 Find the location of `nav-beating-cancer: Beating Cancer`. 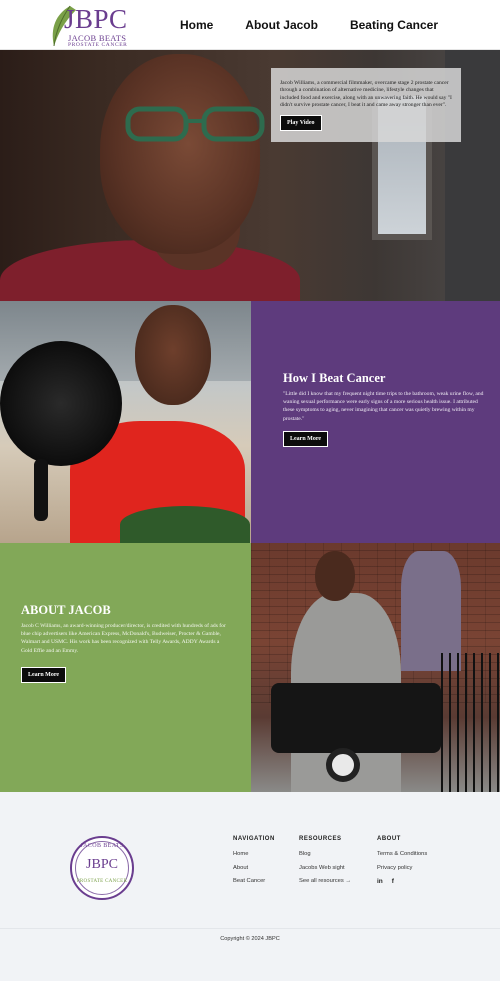

nav-beating-cancer: Beating Cancer is located at coordinates (394, 25).